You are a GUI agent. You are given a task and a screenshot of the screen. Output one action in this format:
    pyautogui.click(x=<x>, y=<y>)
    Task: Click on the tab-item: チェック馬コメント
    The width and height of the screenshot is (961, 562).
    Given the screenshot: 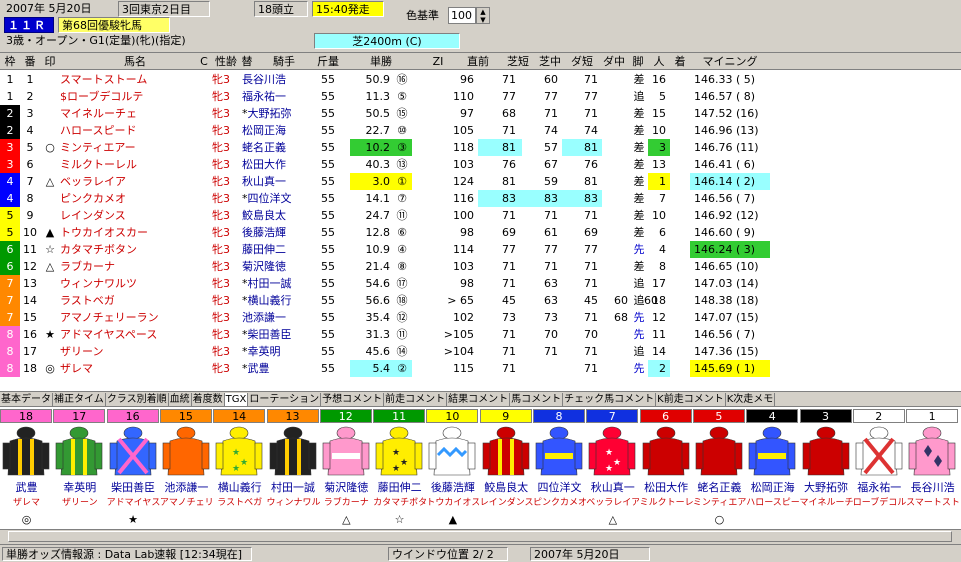 What is the action you would take?
    pyautogui.click(x=610, y=399)
    